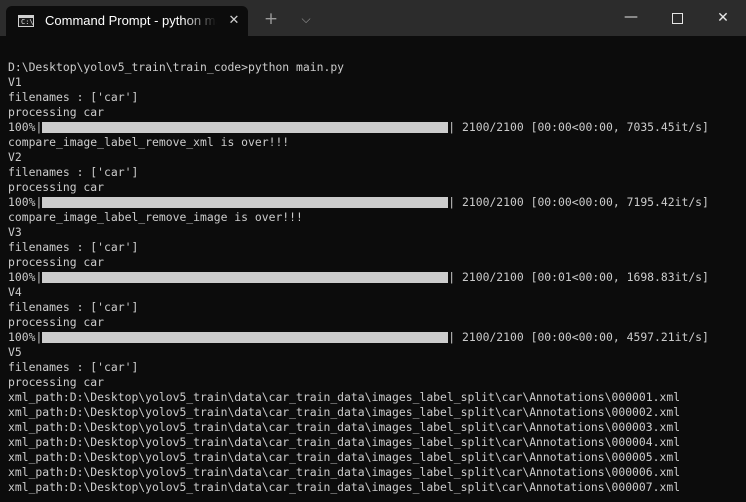 Image resolution: width=746 pixels, height=502 pixels. I want to click on maximize-icon, so click(677, 18).